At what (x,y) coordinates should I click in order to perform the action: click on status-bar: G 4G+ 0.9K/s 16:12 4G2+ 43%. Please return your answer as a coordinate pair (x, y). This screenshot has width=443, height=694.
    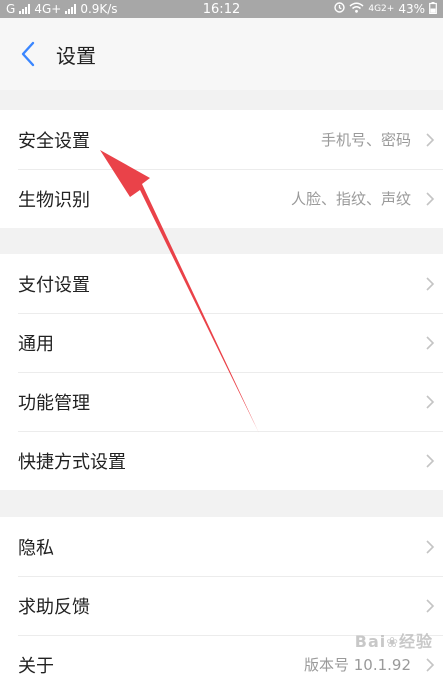
    Looking at the image, I should click on (221, 9).